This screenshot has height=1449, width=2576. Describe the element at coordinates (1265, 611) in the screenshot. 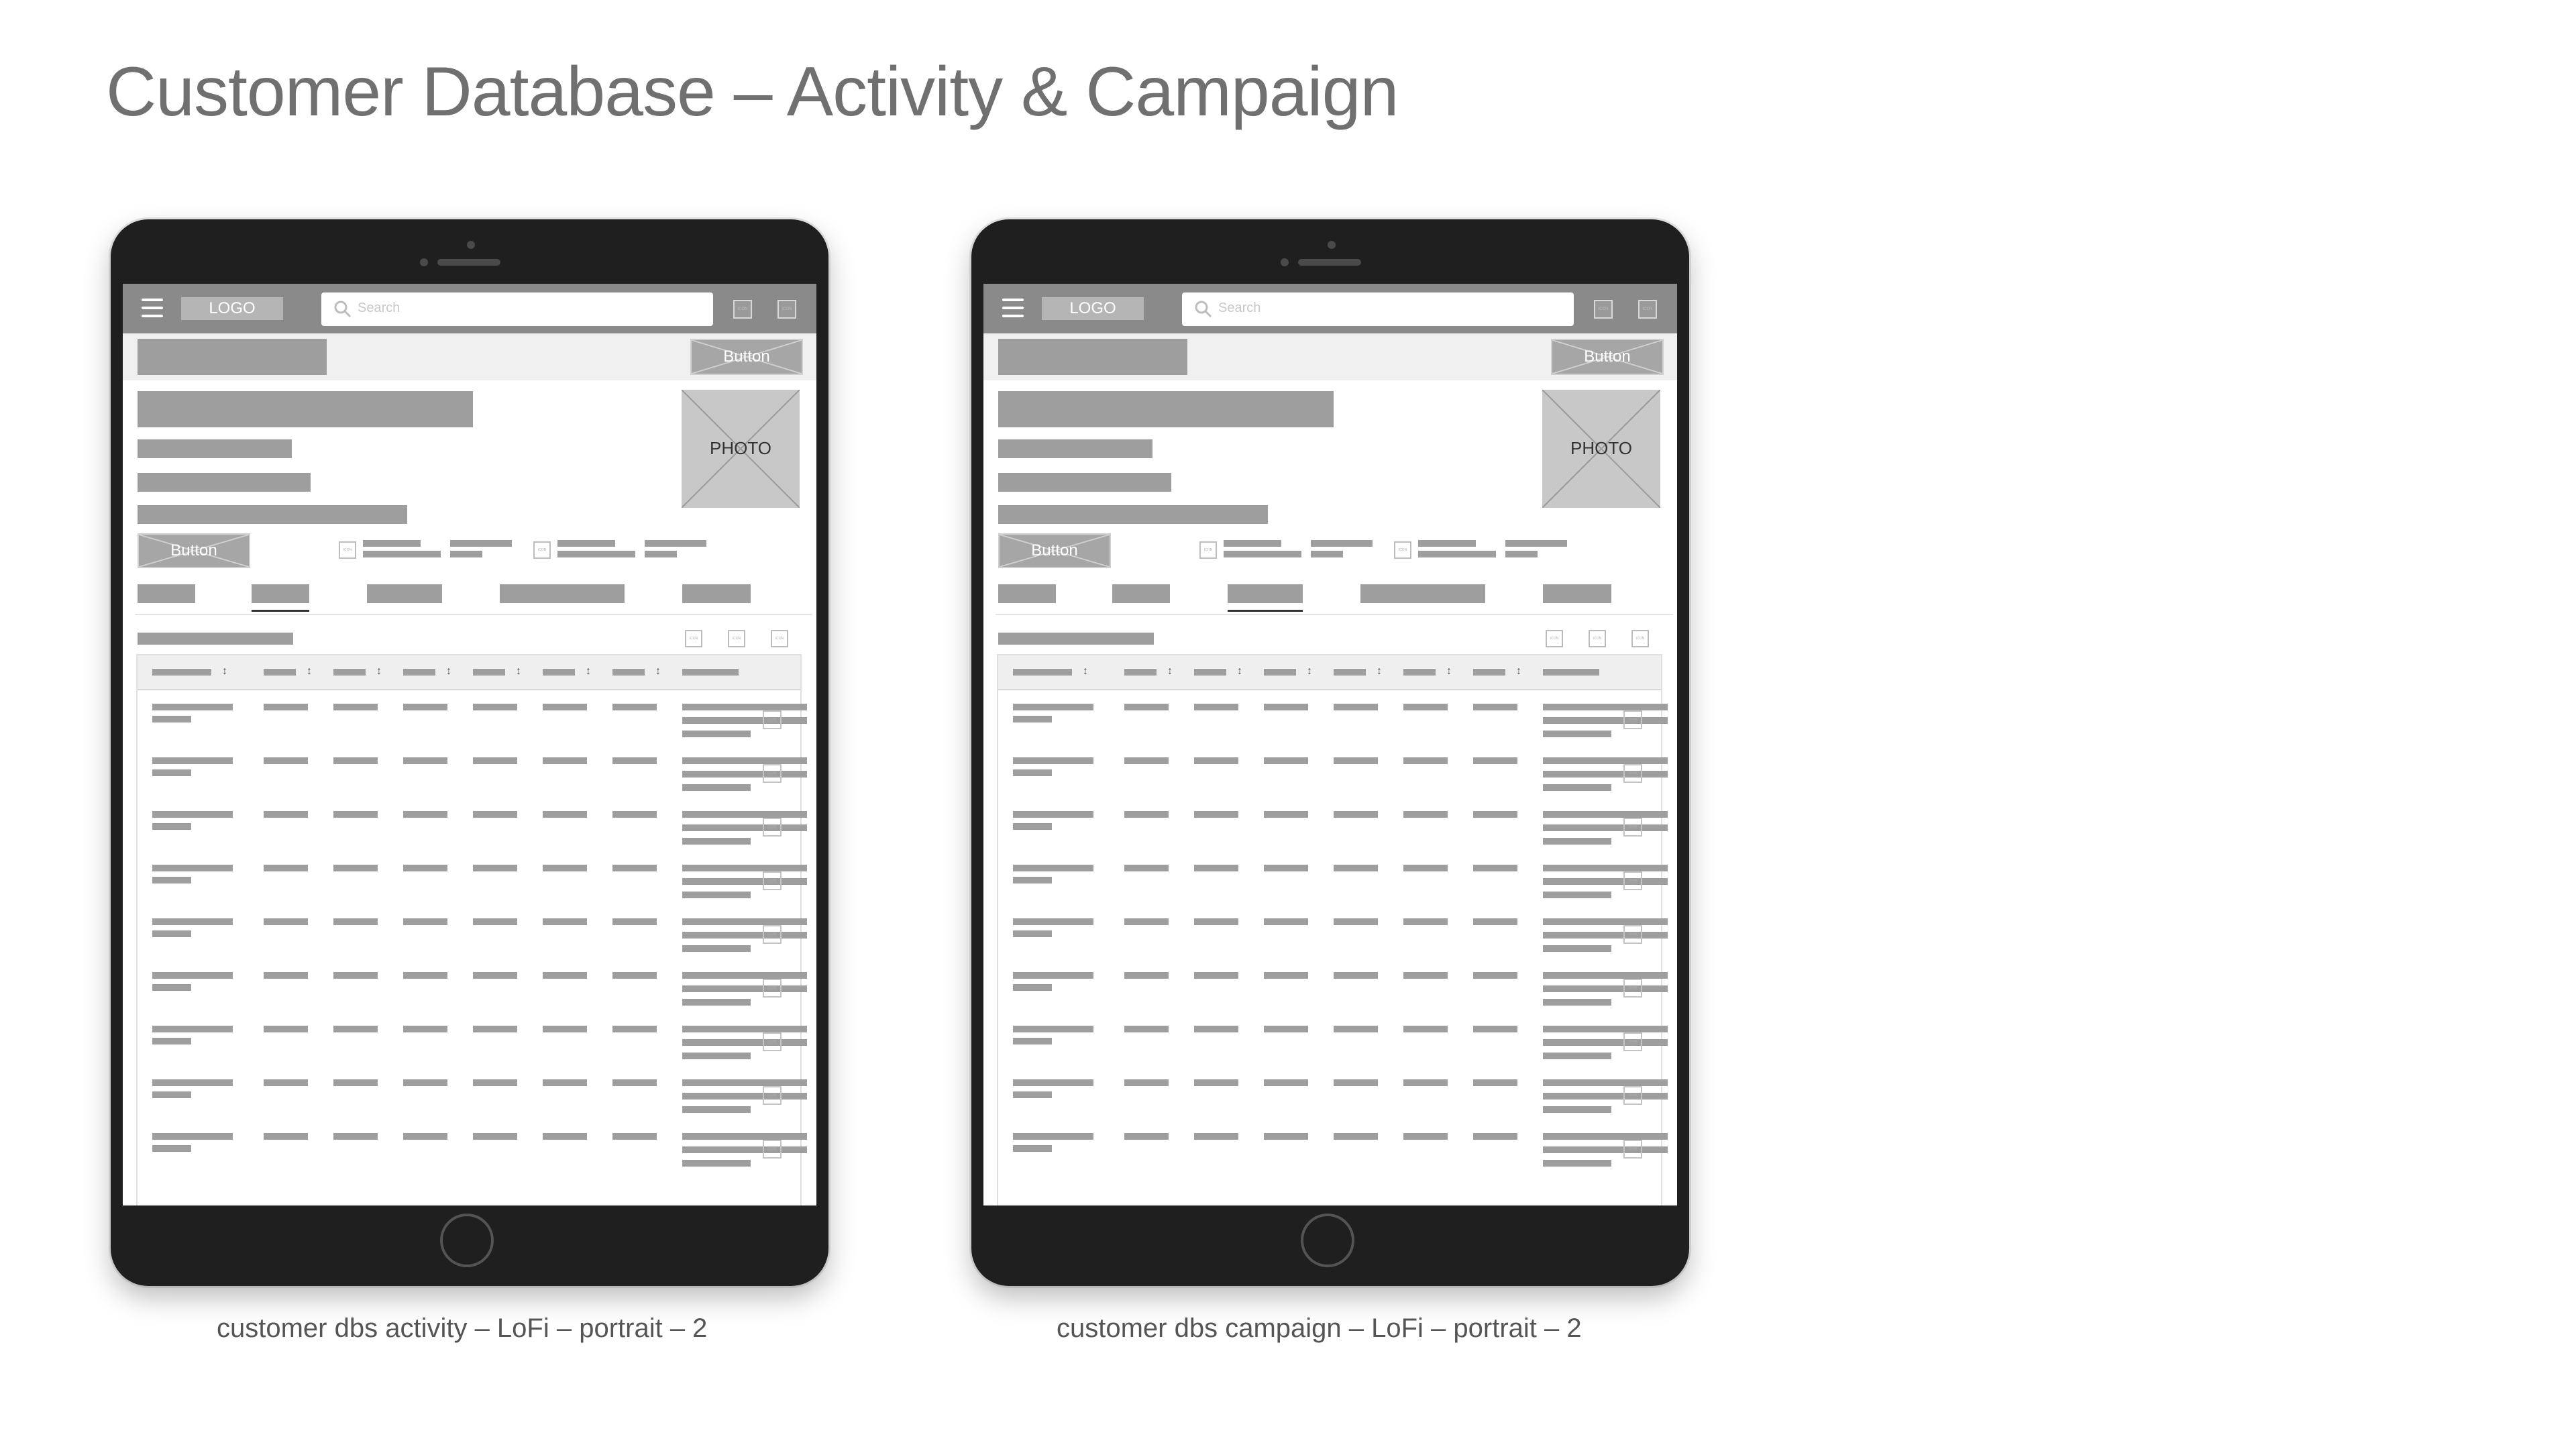

I see `active-tab-underline` at that location.